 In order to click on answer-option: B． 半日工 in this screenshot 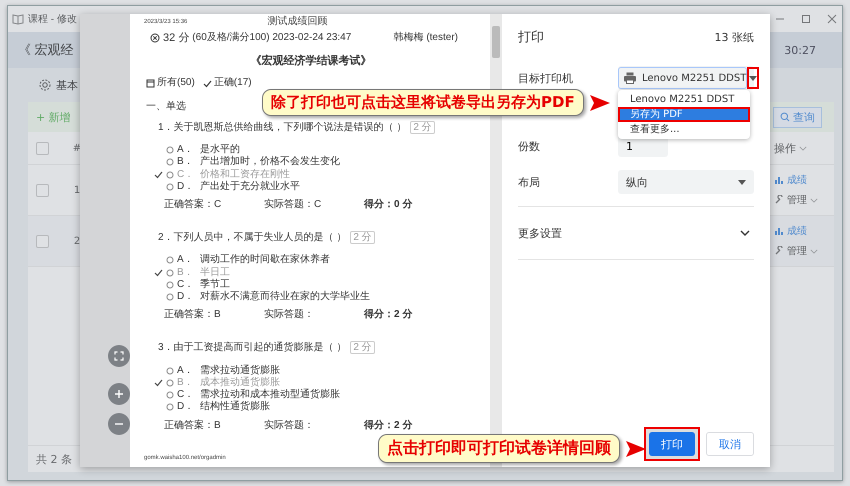, I will do `click(316, 272)`.